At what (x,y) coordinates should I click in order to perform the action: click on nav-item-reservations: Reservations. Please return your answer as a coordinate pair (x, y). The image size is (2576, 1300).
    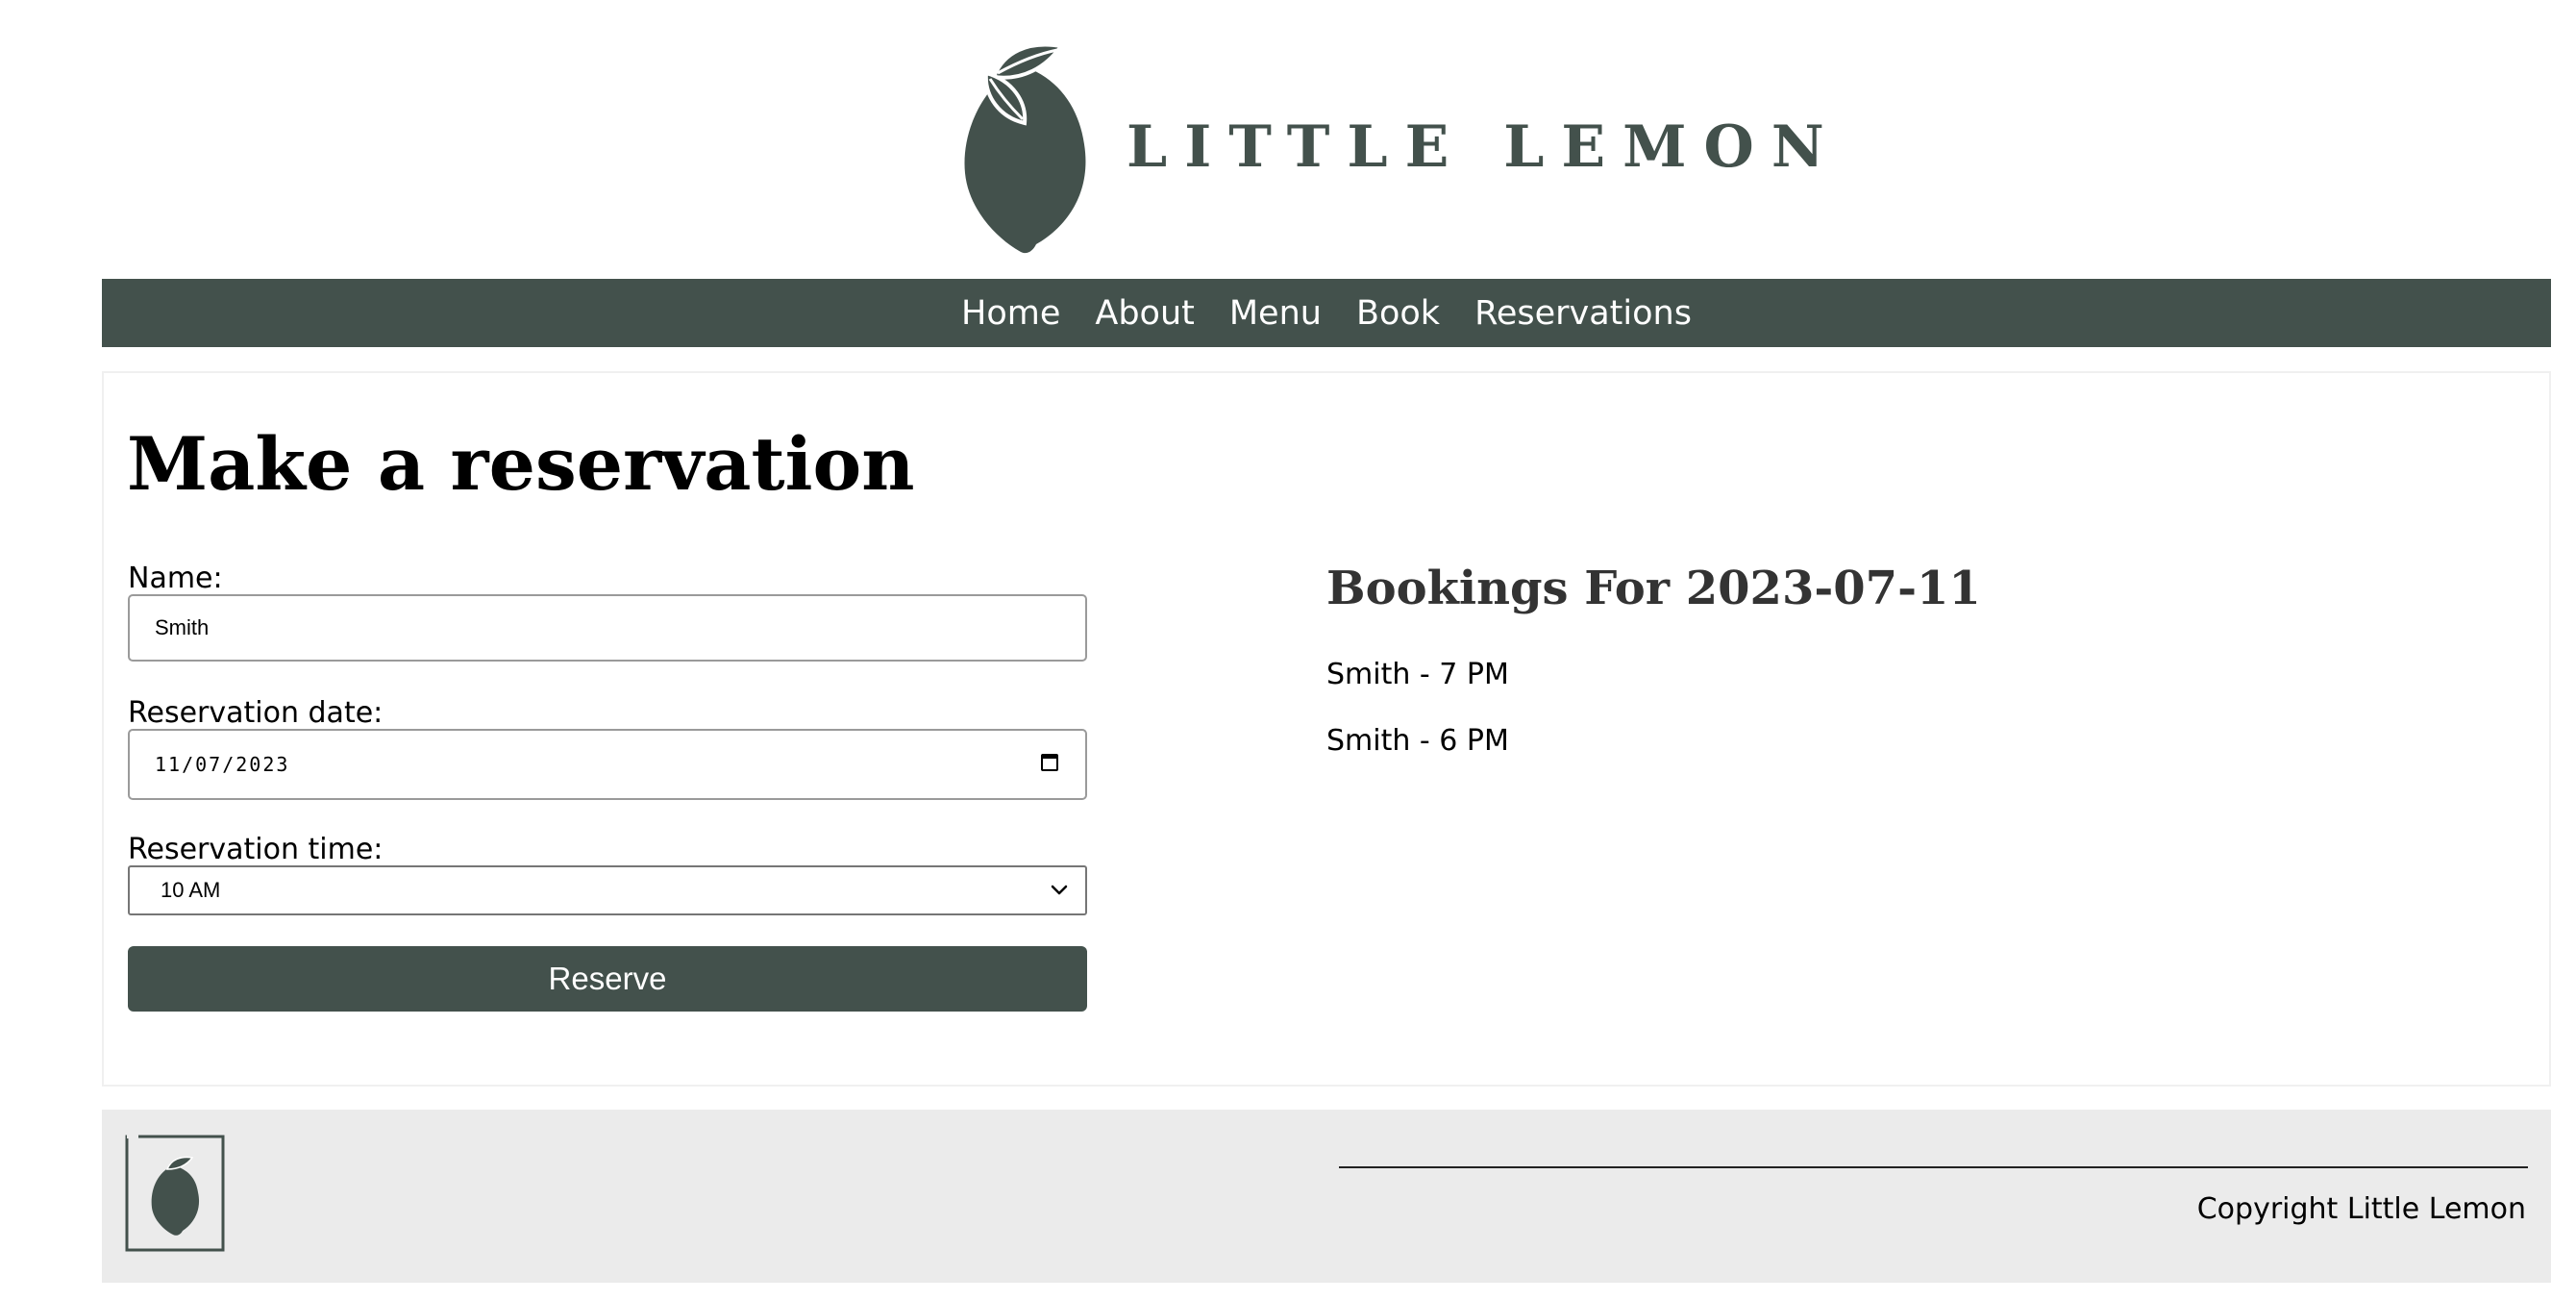
    Looking at the image, I should click on (1583, 313).